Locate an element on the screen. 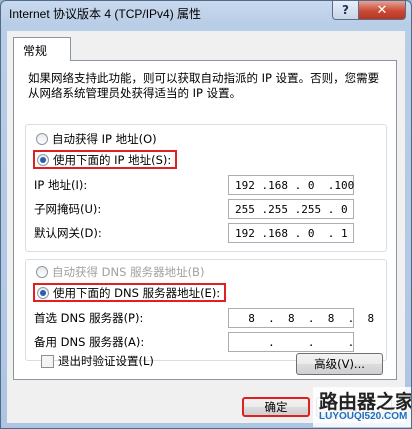  radio-manual-ip-label: 使用下面的 IP 地址(S): is located at coordinates (112, 159).